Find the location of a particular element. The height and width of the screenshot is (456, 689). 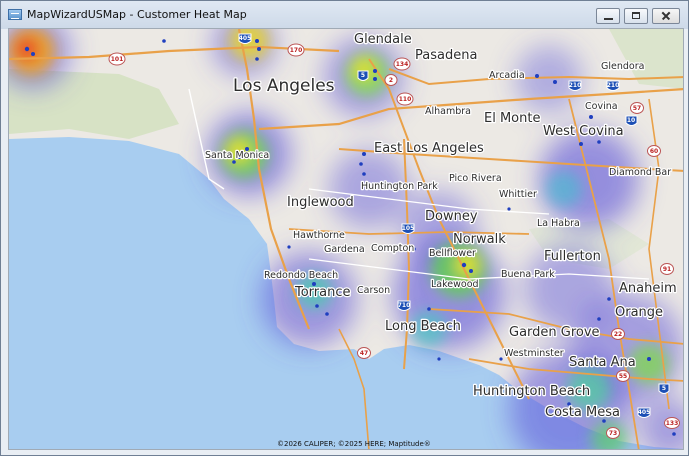

city-label-alhambra: Alhambra is located at coordinates (448, 111).